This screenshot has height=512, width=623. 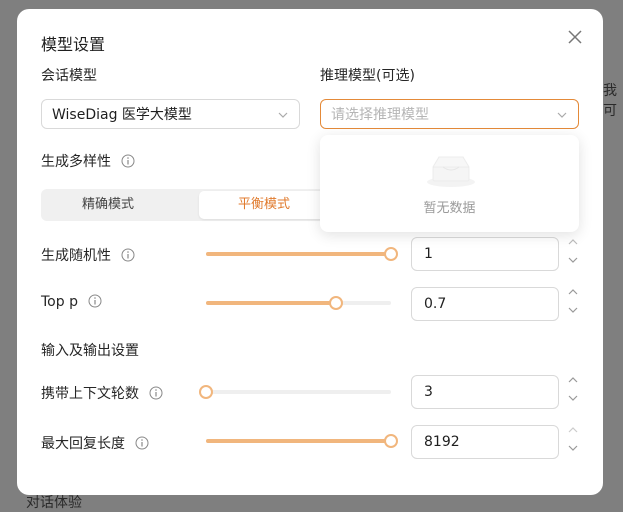 What do you see at coordinates (76, 256) in the screenshot?
I see `randomness-label-text: 生成随机性` at bounding box center [76, 256].